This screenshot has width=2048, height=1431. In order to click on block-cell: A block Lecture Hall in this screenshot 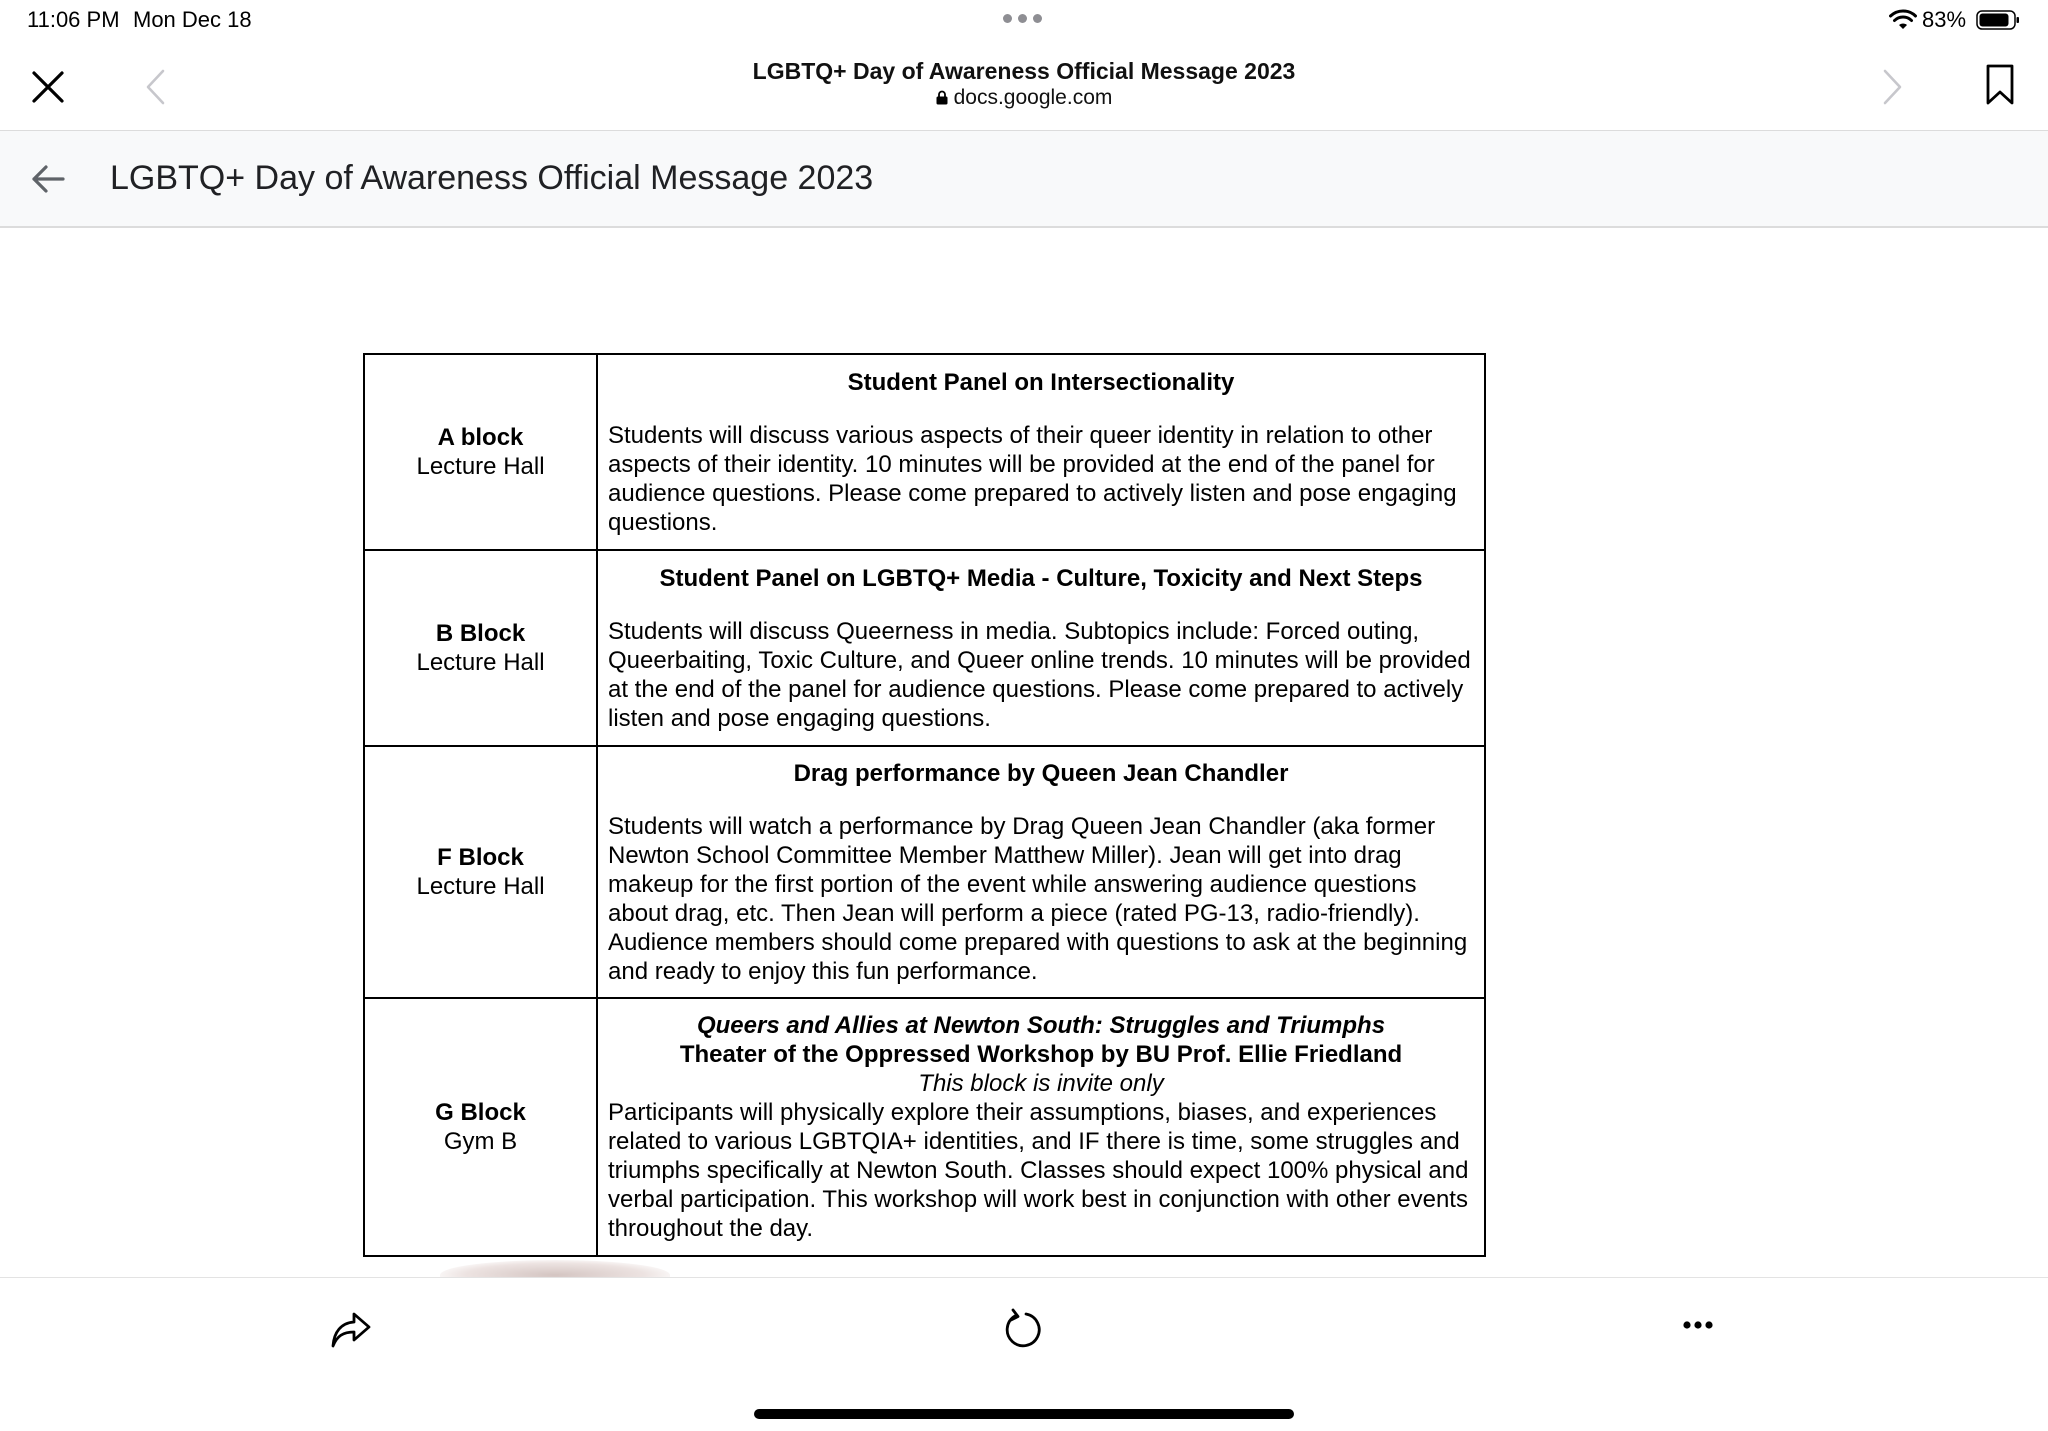, I will do `click(480, 452)`.